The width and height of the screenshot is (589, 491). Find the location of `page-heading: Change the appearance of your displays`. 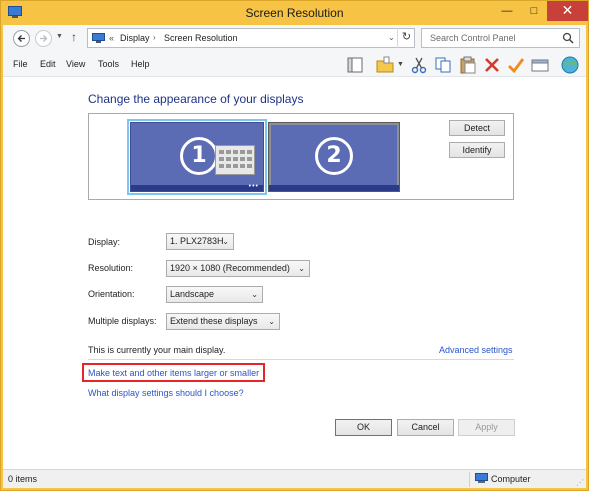

page-heading: Change the appearance of your displays is located at coordinates (196, 99).